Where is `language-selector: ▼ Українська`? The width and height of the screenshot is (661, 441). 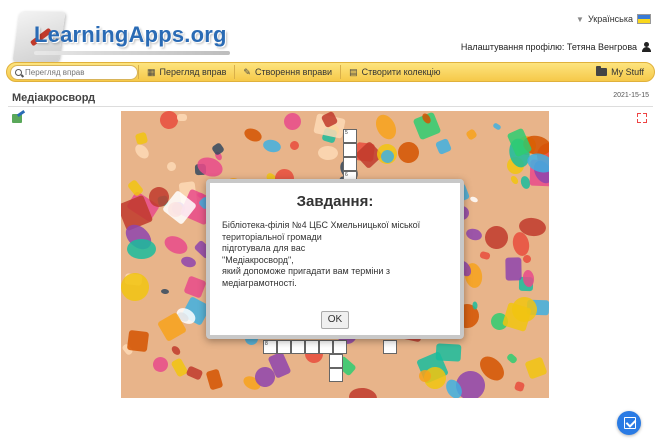
language-selector: ▼ Українська is located at coordinates (613, 19).